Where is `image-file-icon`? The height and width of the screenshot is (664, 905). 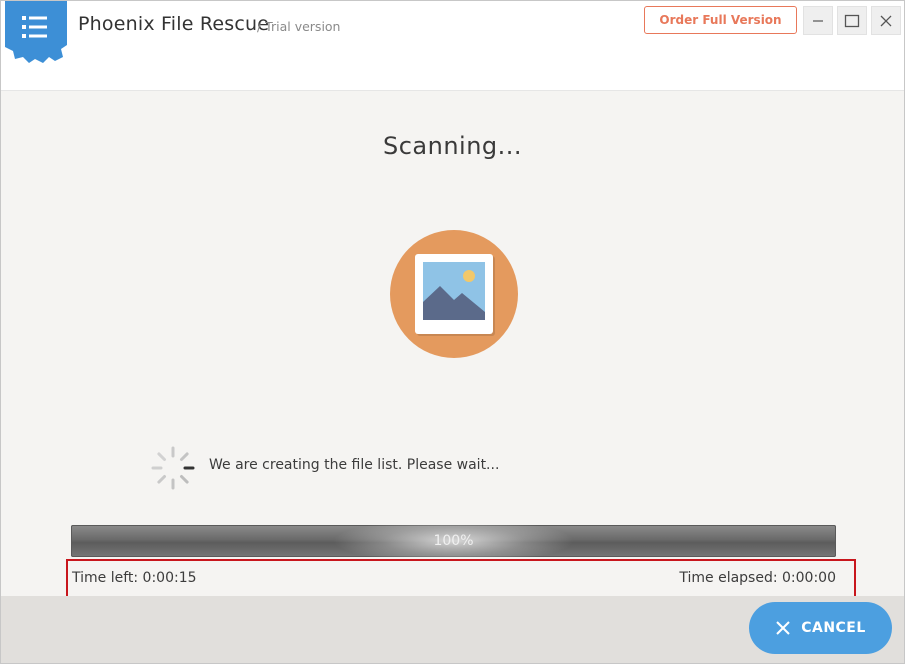 image-file-icon is located at coordinates (454, 294).